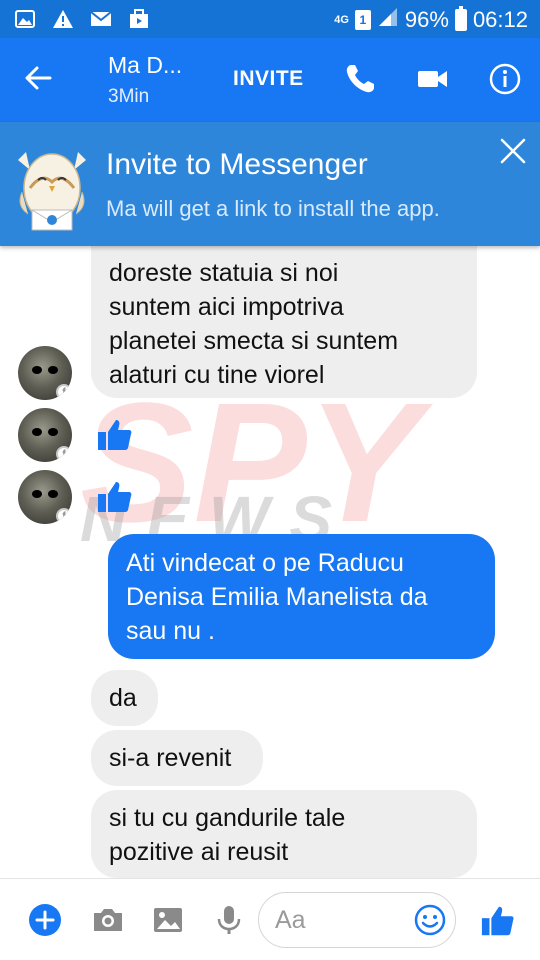 Image resolution: width=540 pixels, height=960 pixels. Describe the element at coordinates (139, 19) in the screenshot. I see `store-bag-icon` at that location.